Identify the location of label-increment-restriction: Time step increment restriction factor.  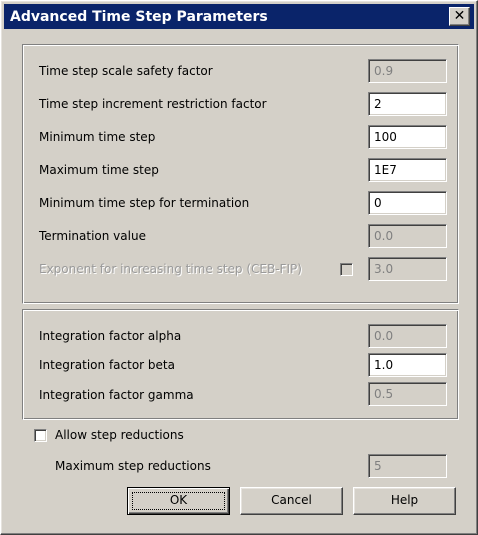
(153, 104).